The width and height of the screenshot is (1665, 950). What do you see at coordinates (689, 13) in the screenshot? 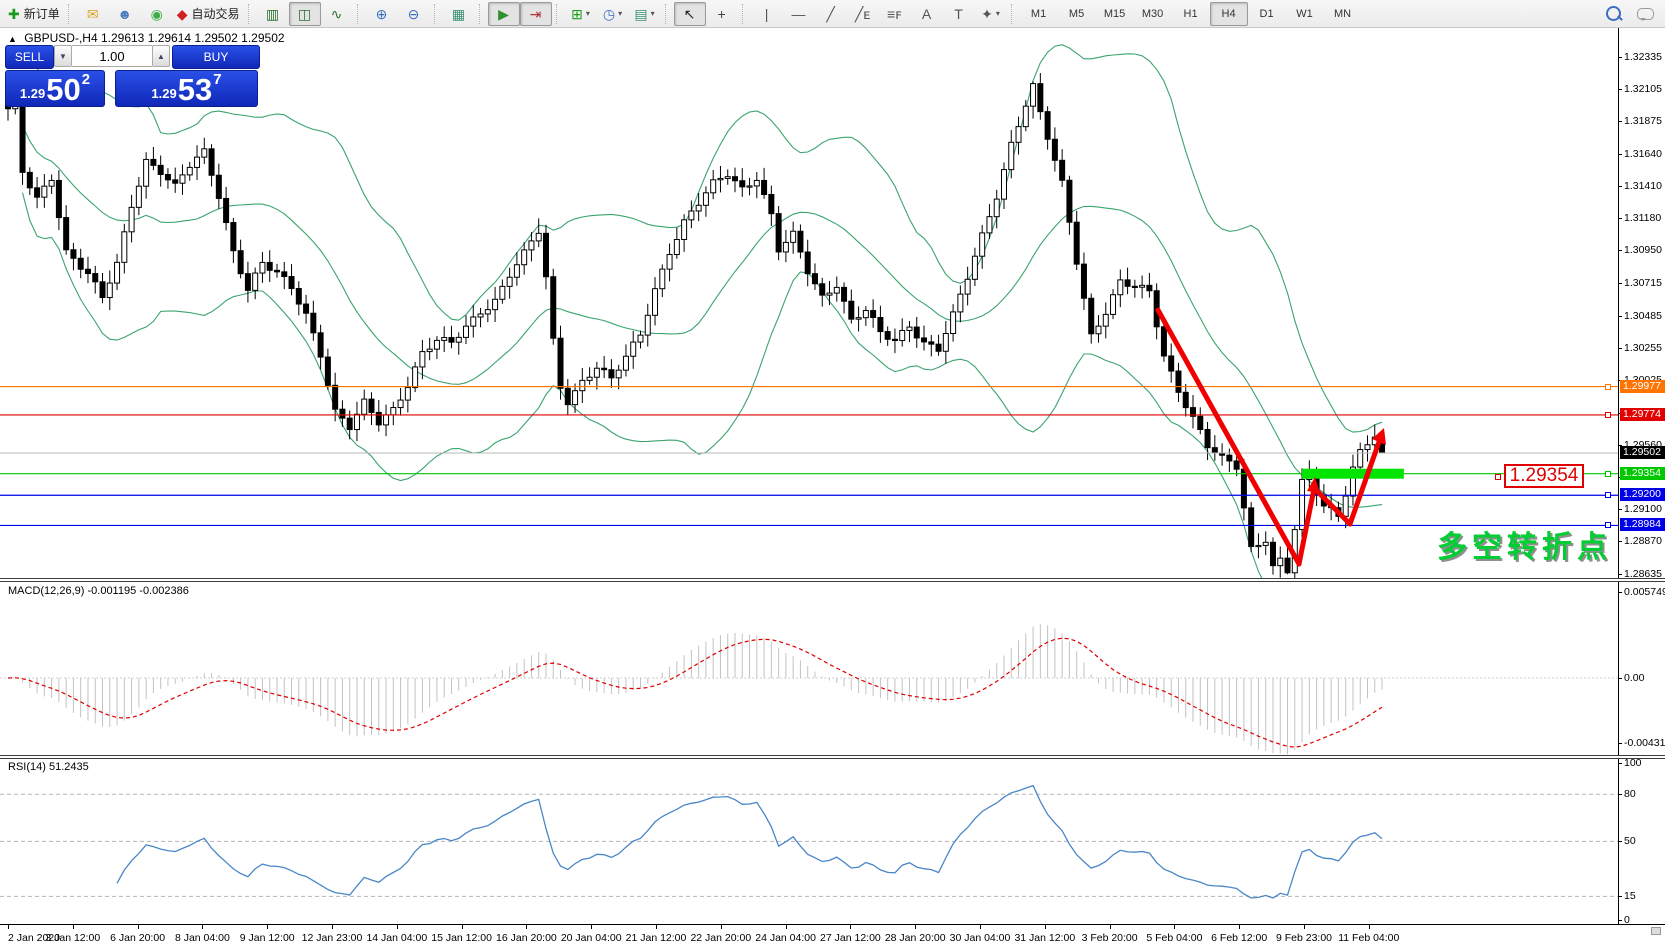
I see `cursor-button: ↖` at bounding box center [689, 13].